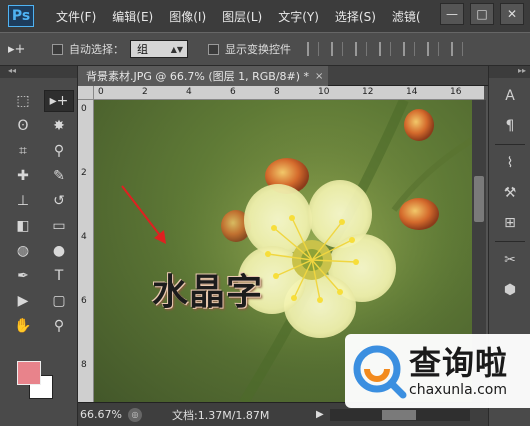 This screenshot has width=530, height=426. What do you see at coordinates (512, 14) in the screenshot?
I see `close-button: ✕` at bounding box center [512, 14].